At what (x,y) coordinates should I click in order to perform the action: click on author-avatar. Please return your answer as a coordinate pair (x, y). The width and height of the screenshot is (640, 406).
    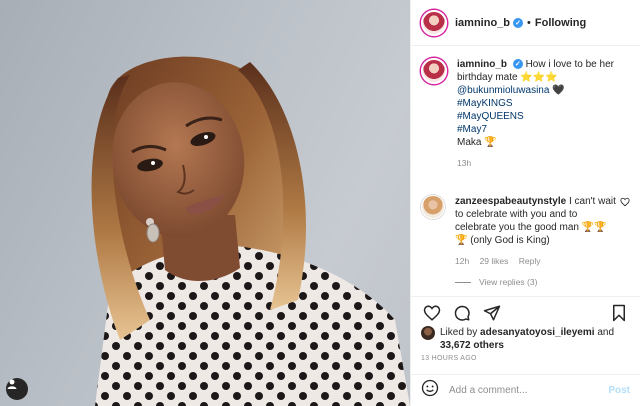
    Looking at the image, I should click on (434, 22).